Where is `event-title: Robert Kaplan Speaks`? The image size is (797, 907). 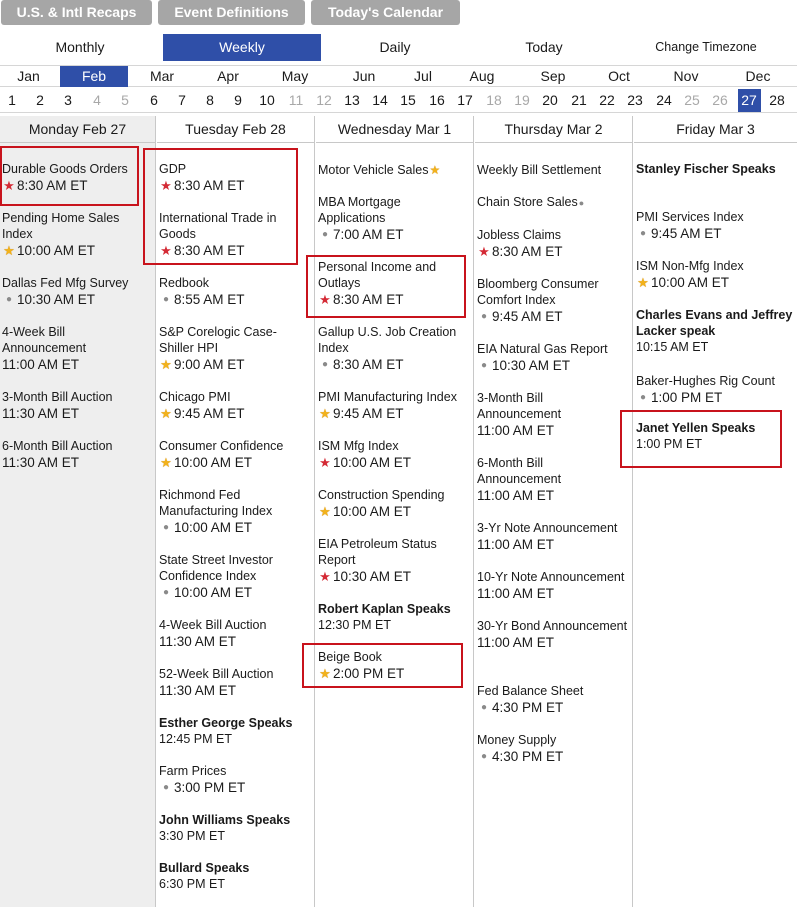
event-title: Robert Kaplan Speaks is located at coordinates (393, 609).